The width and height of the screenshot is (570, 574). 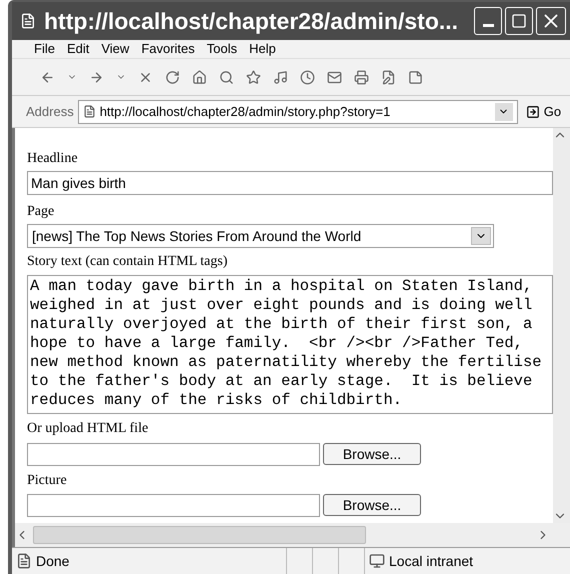 I want to click on close-button, so click(x=551, y=21).